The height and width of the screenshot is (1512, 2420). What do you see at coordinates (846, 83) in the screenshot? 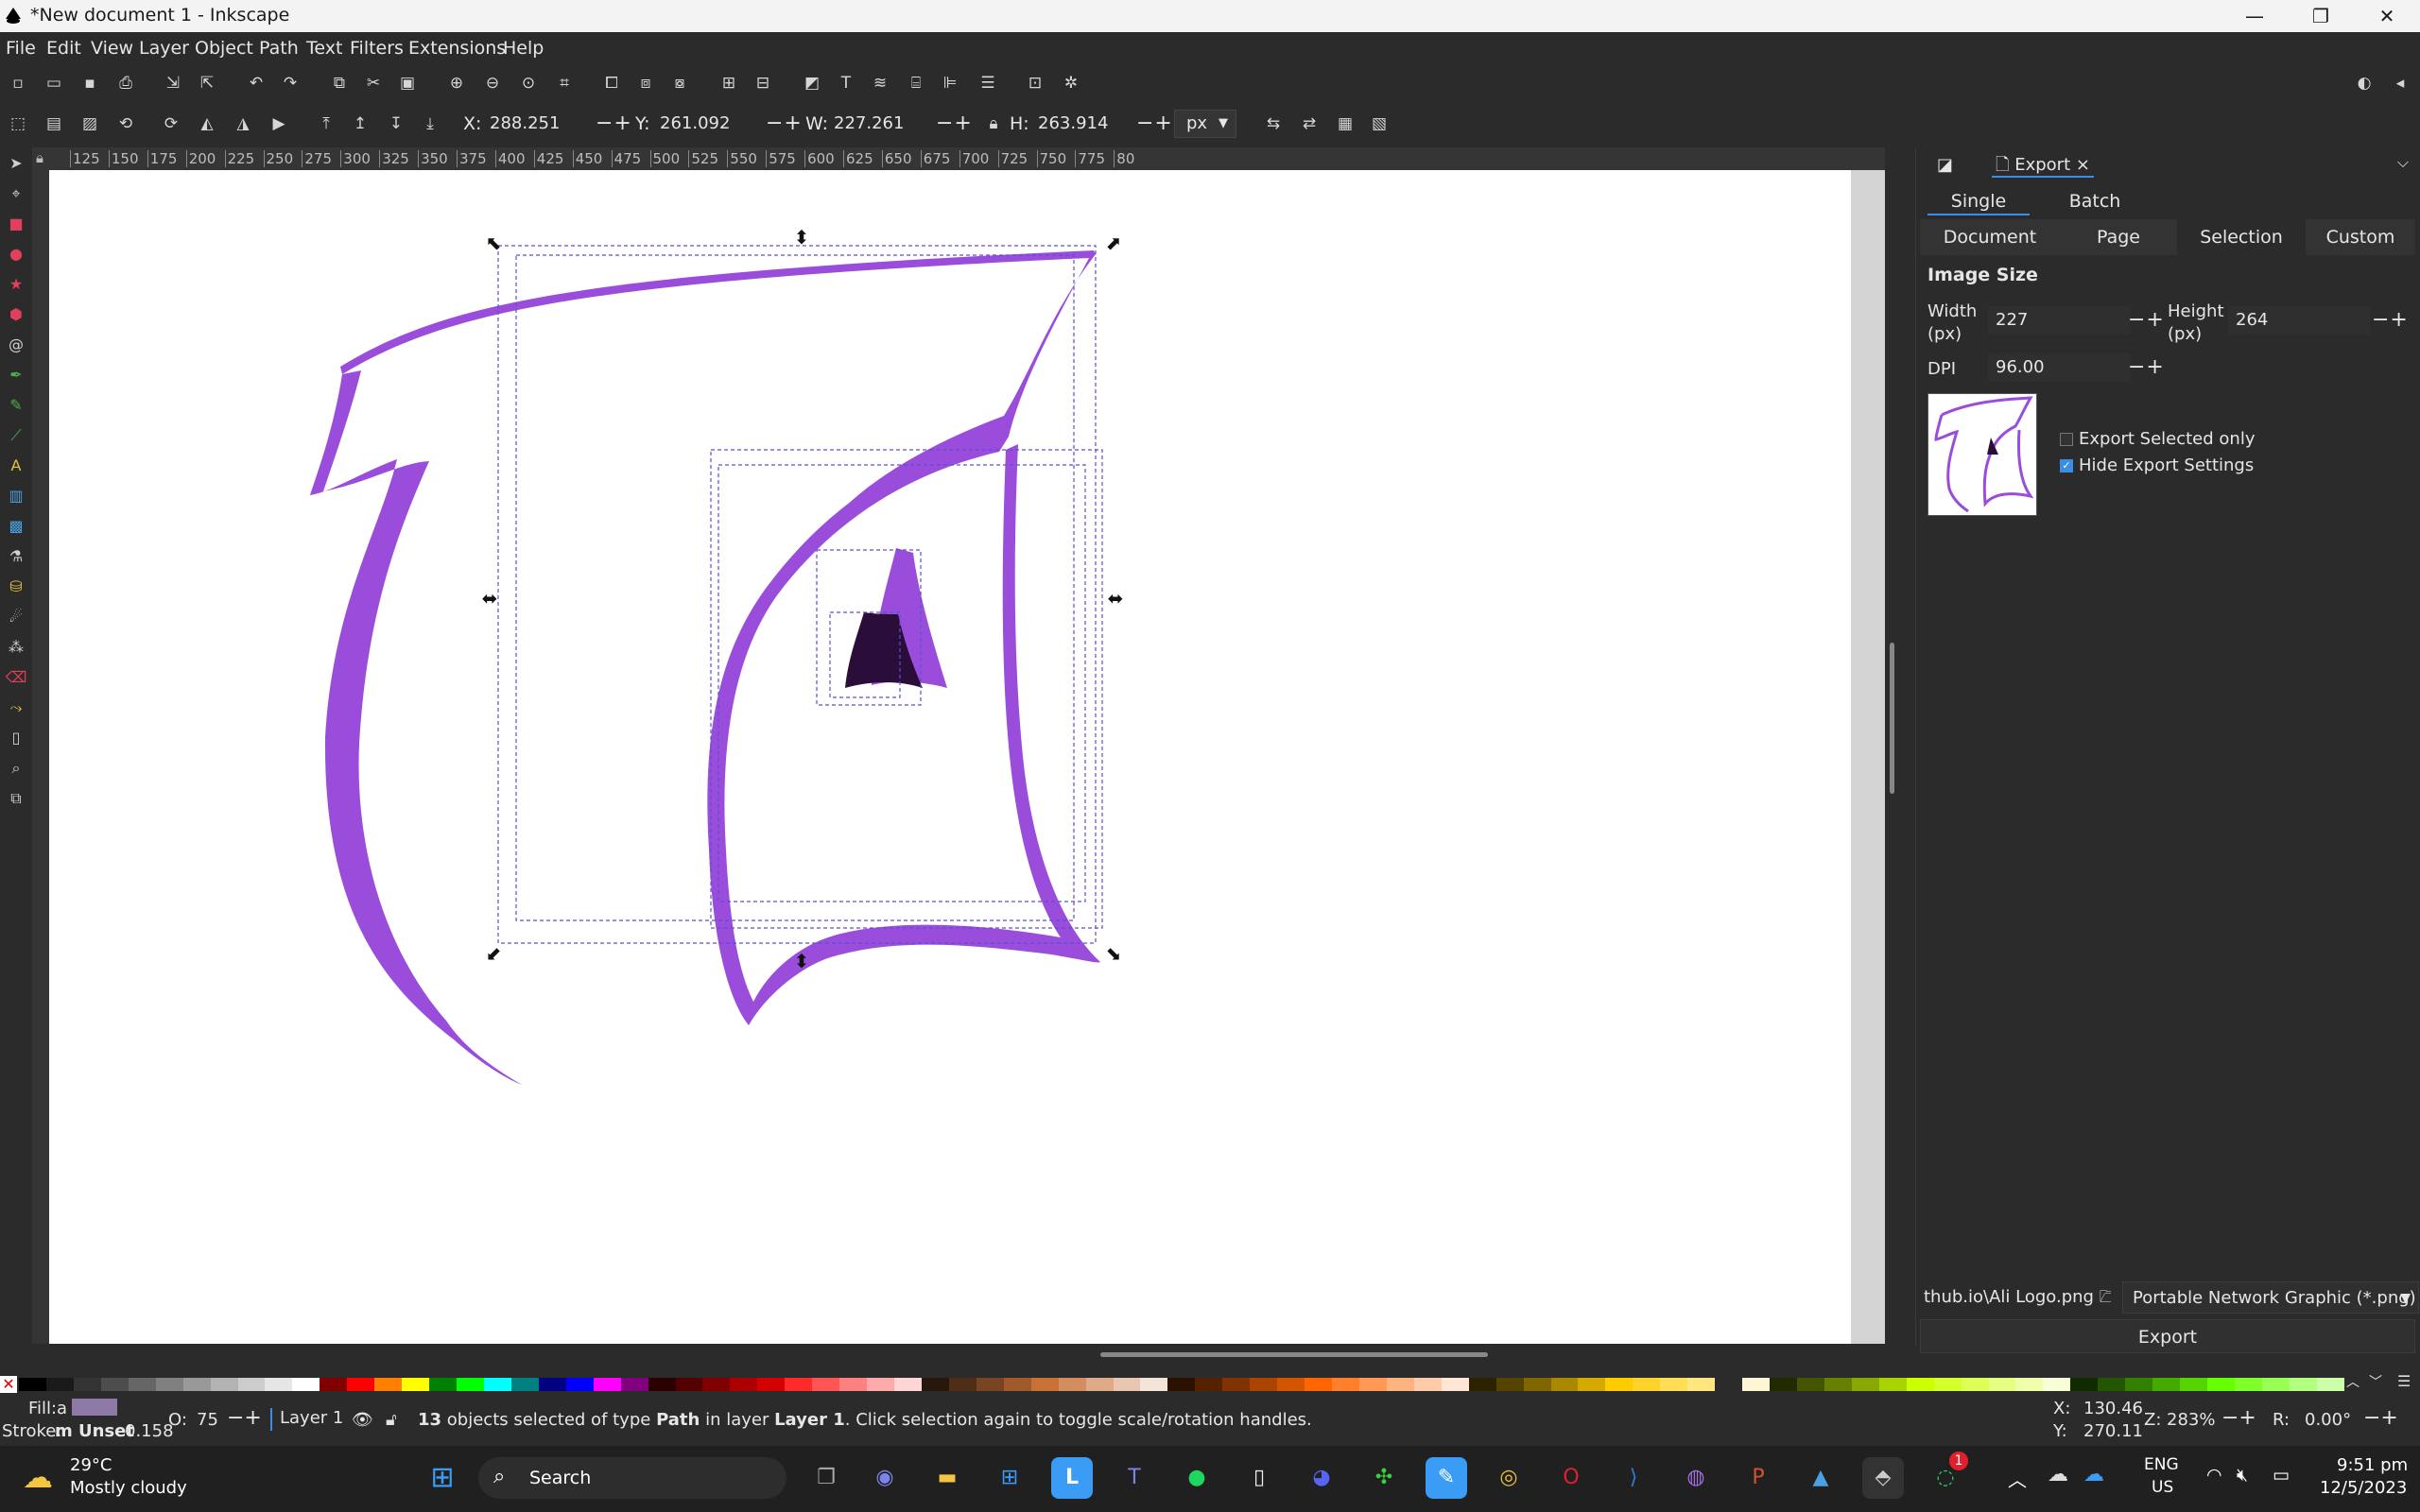
I see `text-font-icon: T` at bounding box center [846, 83].